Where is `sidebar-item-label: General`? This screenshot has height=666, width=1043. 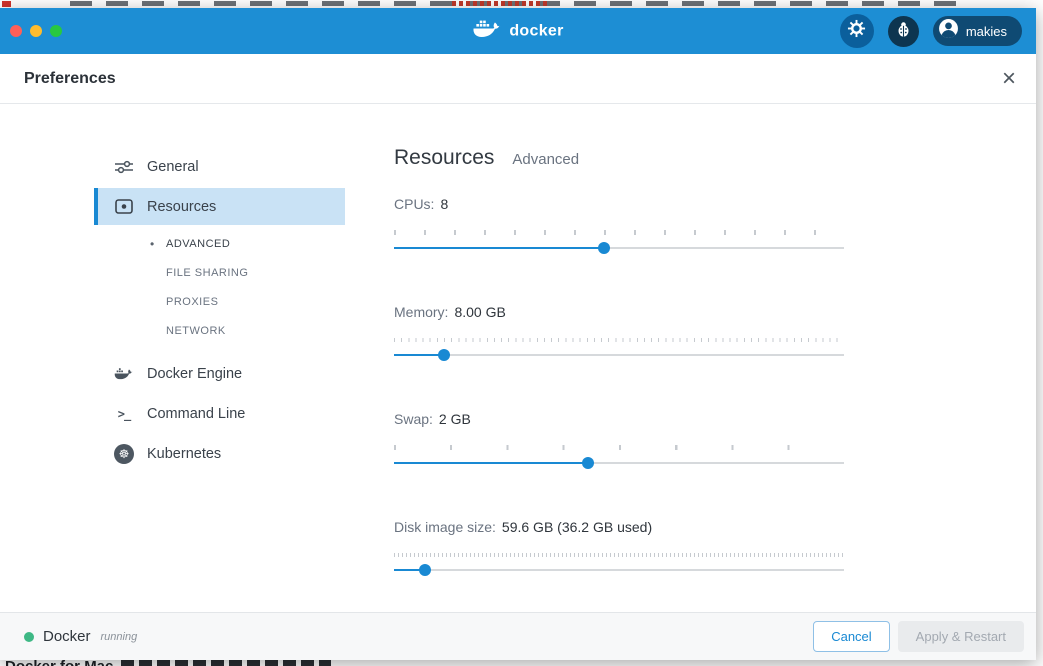 sidebar-item-label: General is located at coordinates (173, 166).